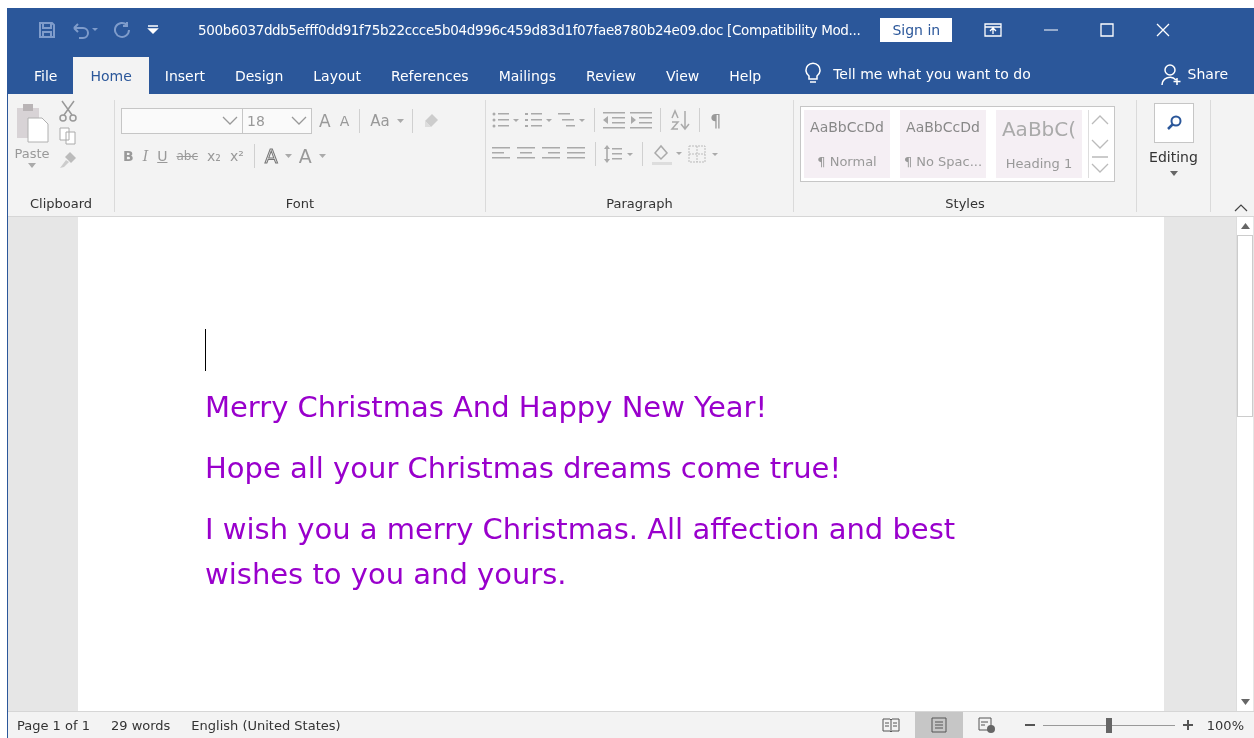 The width and height of the screenshot is (1254, 738). I want to click on tell-me-search: Tell me what you want to do, so click(932, 74).